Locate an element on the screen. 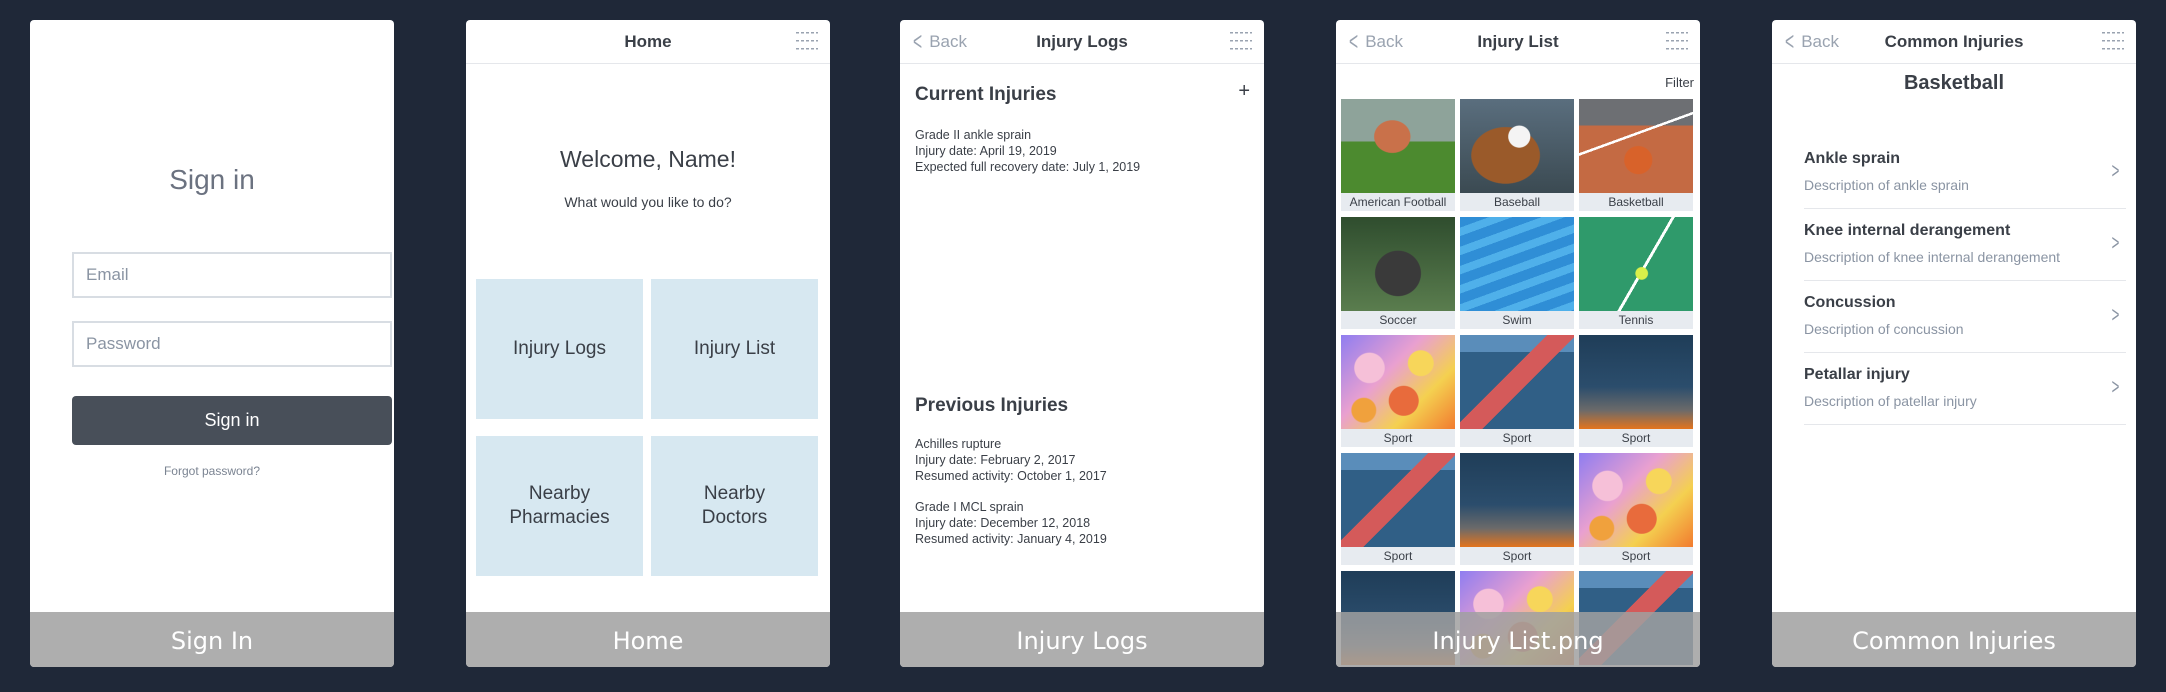 This screenshot has width=2166, height=692. sport-card: American Football is located at coordinates (1398, 155).